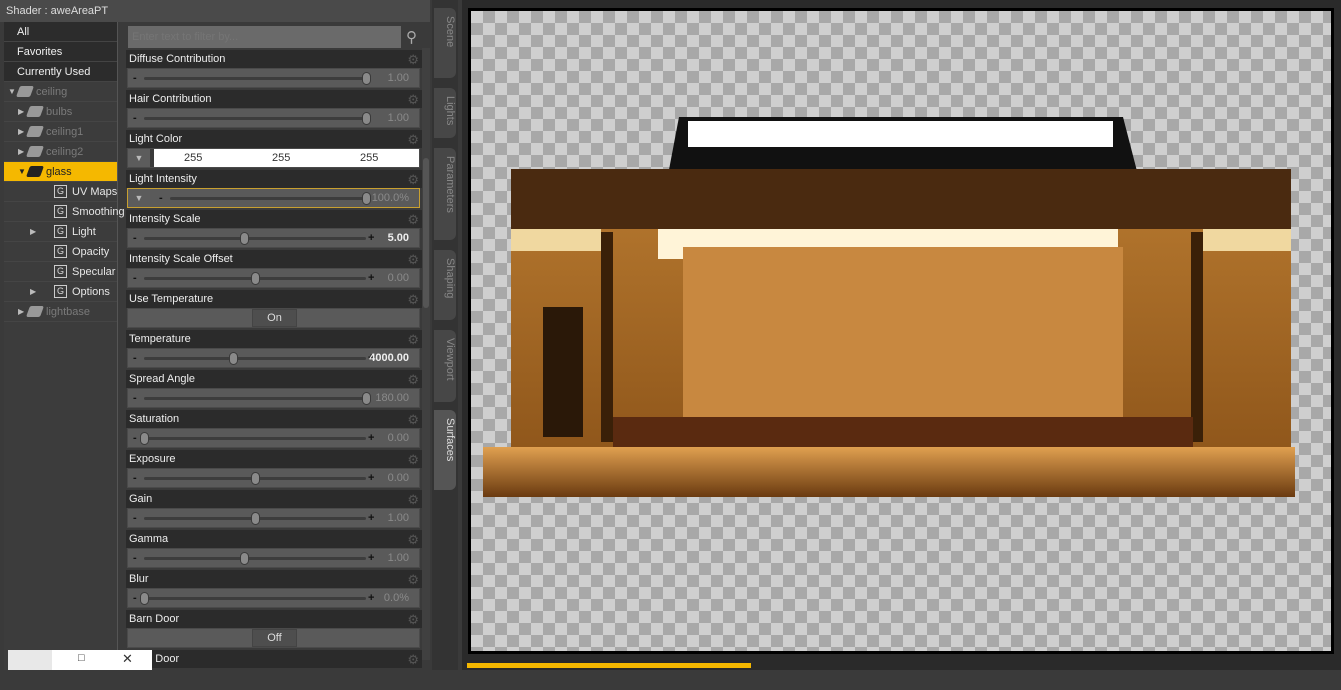  Describe the element at coordinates (60, 192) in the screenshot. I see `tree-item: G UV Maps` at that location.